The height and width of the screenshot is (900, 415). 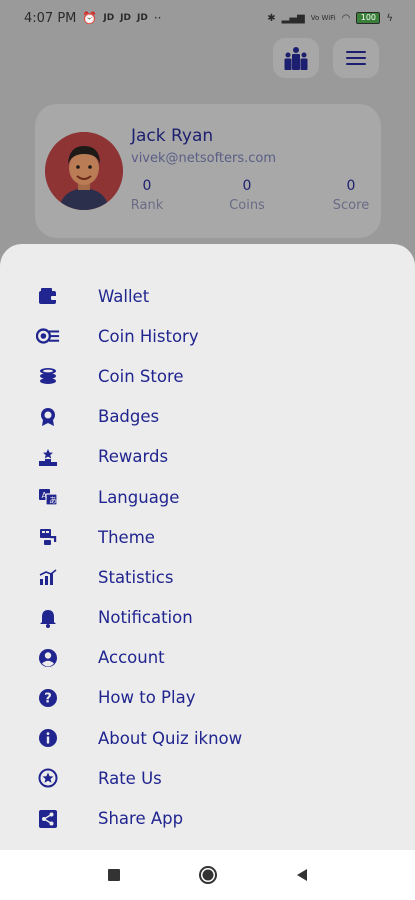 What do you see at coordinates (48, 577) in the screenshot?
I see `statistics-icon` at bounding box center [48, 577].